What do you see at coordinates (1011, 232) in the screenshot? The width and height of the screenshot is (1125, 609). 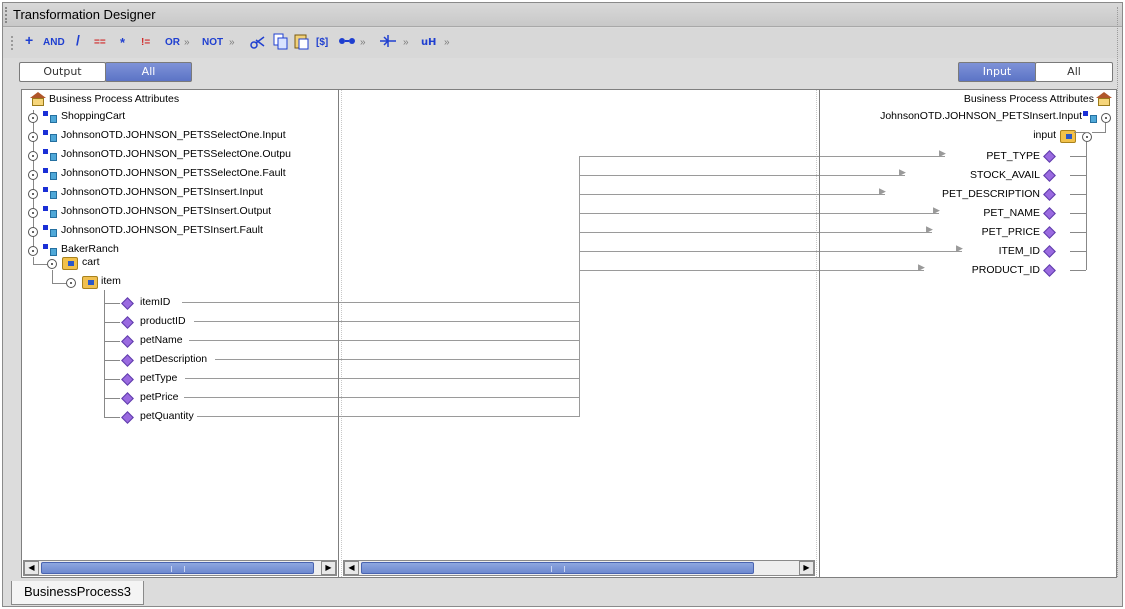 I see `field-label: PET_PRICE` at bounding box center [1011, 232].